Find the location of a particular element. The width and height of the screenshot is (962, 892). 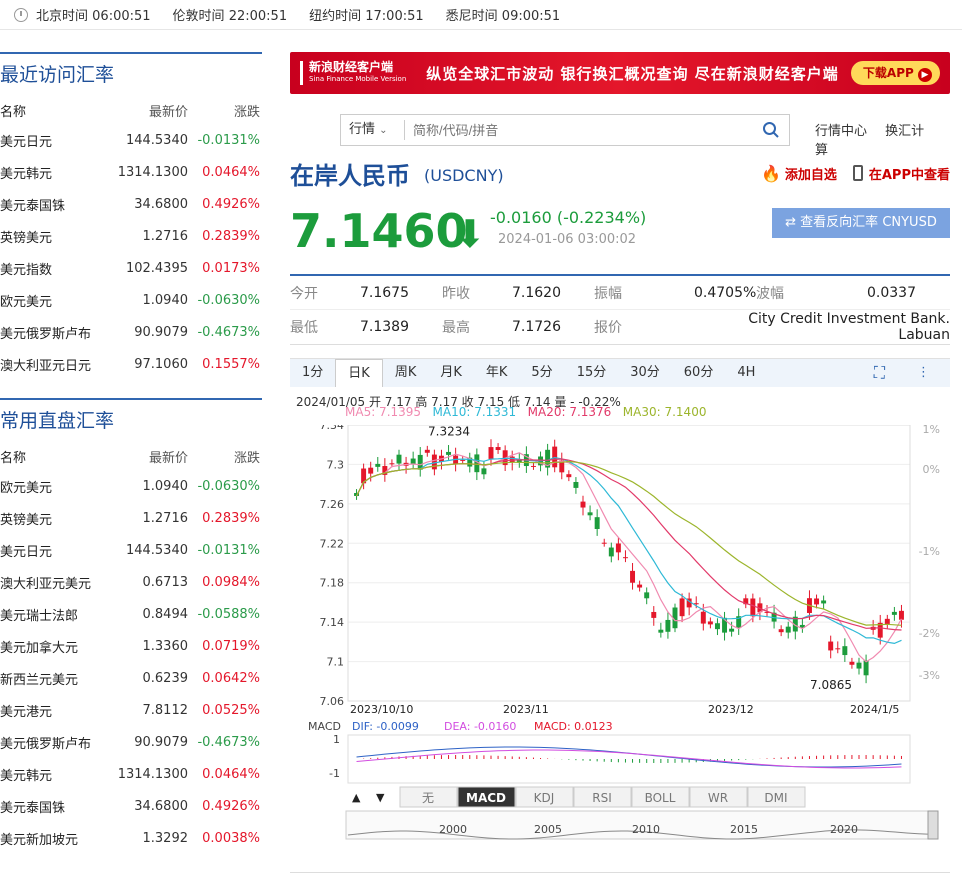

tab-4: 年K is located at coordinates (497, 373).